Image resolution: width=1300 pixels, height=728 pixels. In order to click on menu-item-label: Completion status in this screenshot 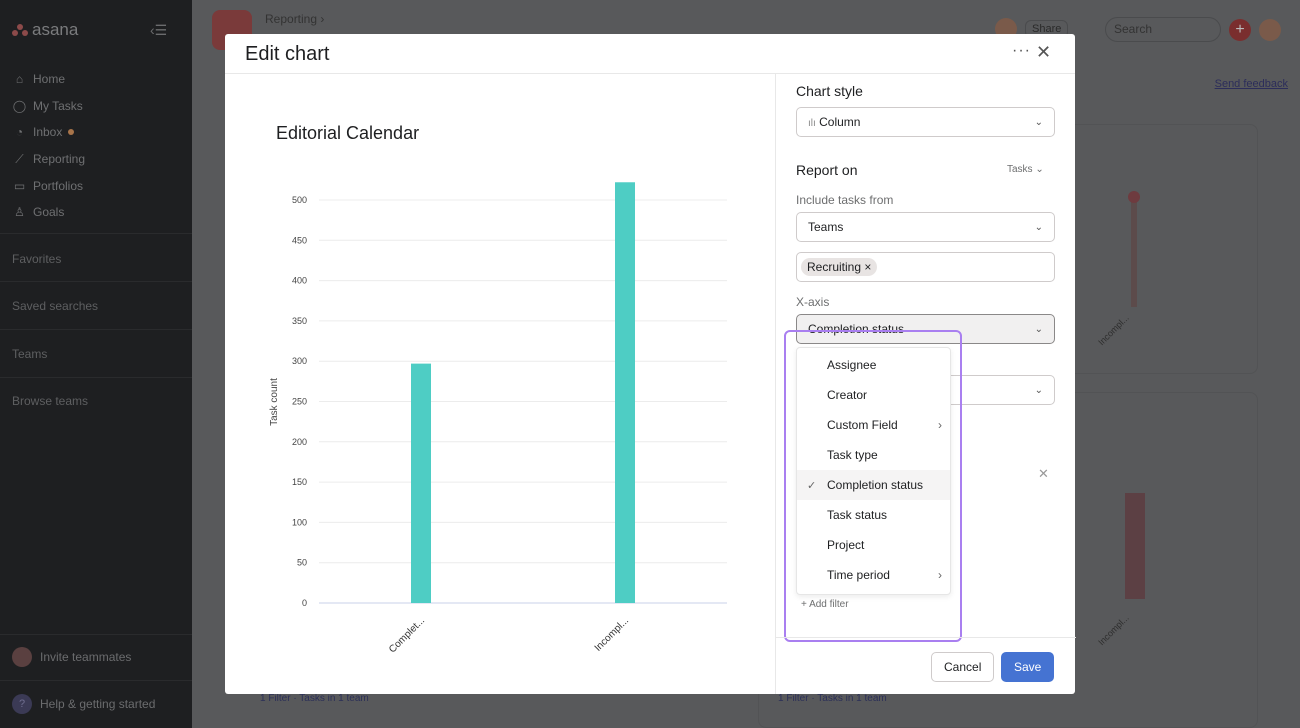, I will do `click(875, 485)`.